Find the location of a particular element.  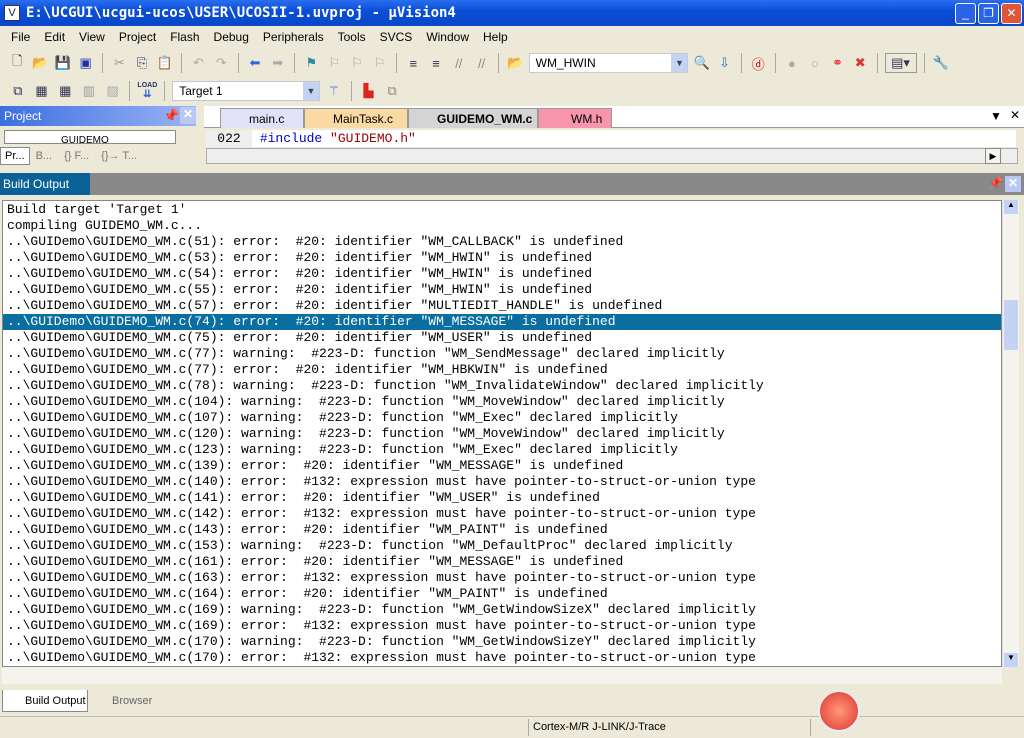

next-bookmark-icon: ⚐ is located at coordinates (357, 63).